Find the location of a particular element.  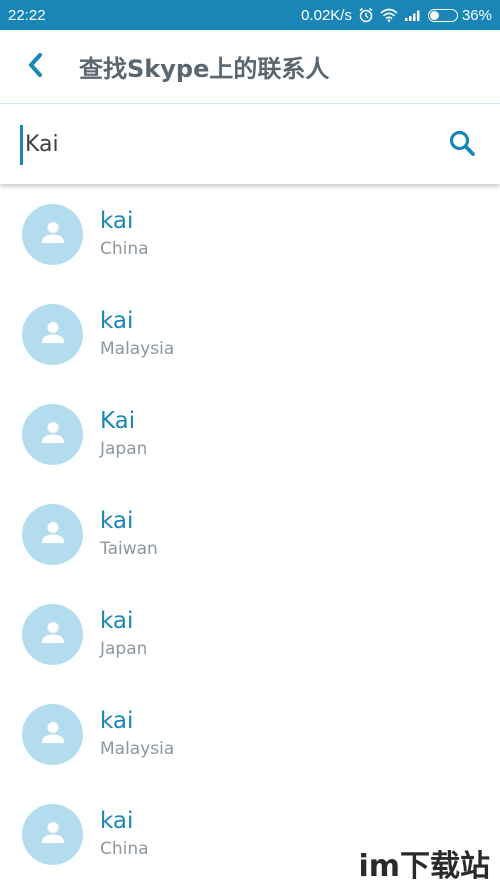

contact-country: Taiwan is located at coordinates (129, 549).